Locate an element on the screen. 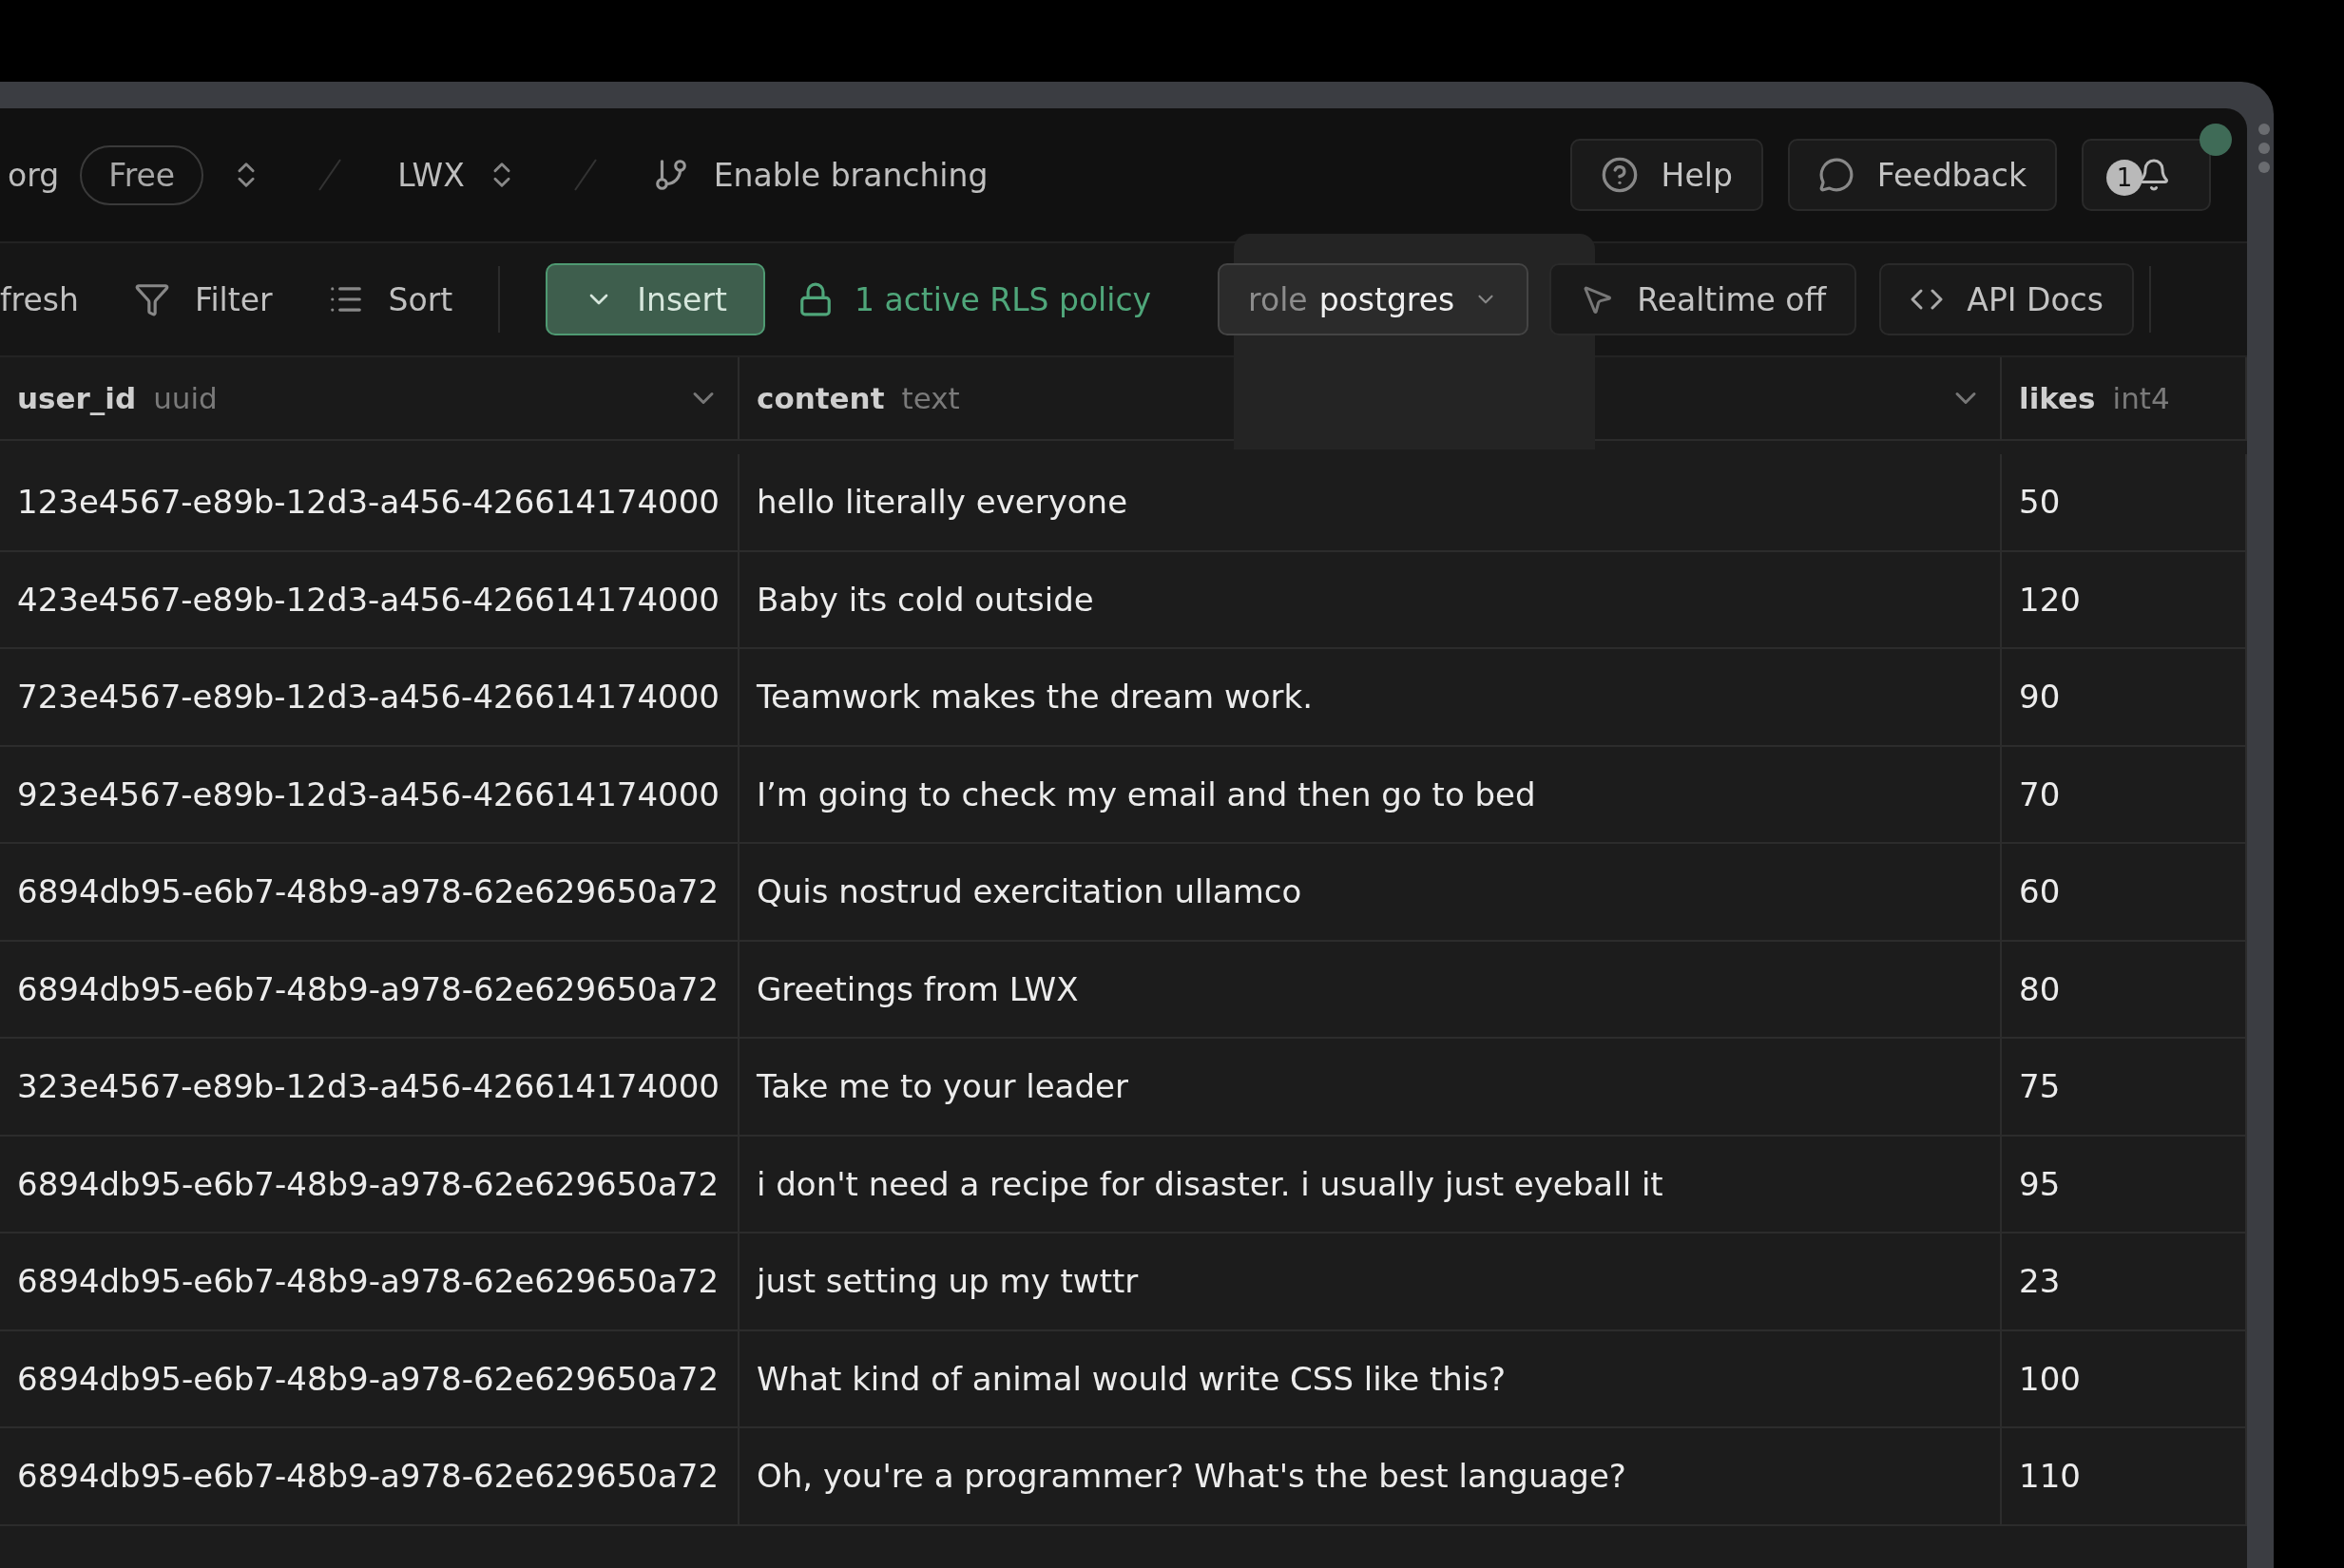 The height and width of the screenshot is (1568, 2344). table-cell: 95 is located at coordinates (2124, 1184).